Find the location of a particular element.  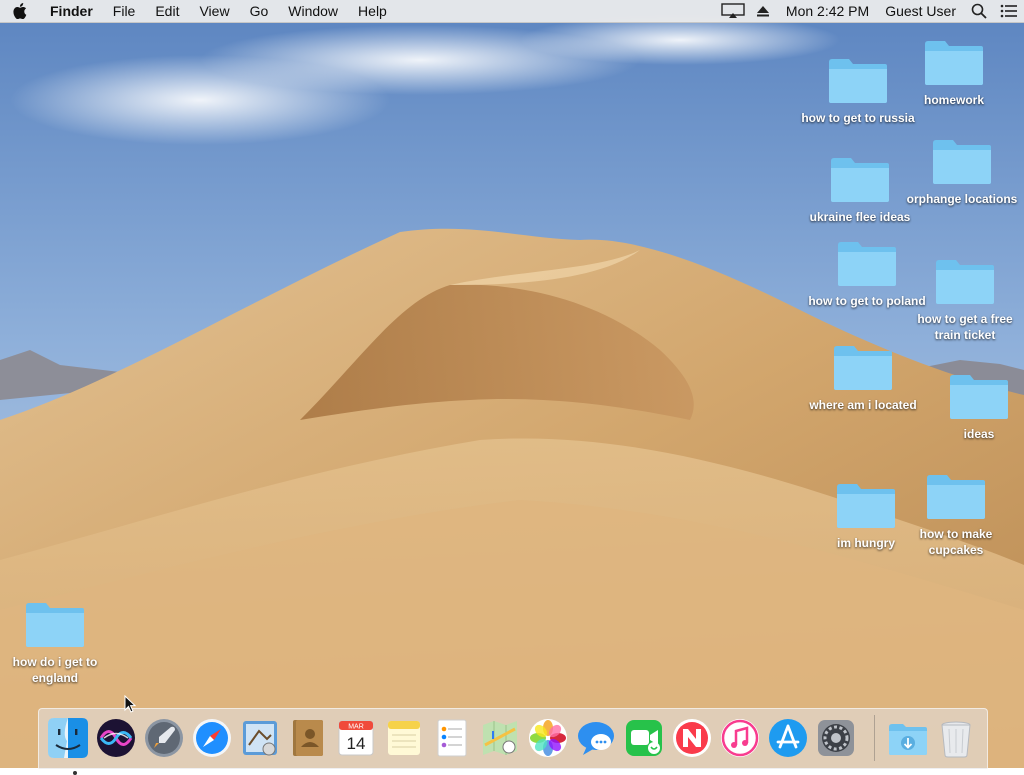

desktop-folder-where-am-i-located: where am i located is located at coordinates (863, 378).